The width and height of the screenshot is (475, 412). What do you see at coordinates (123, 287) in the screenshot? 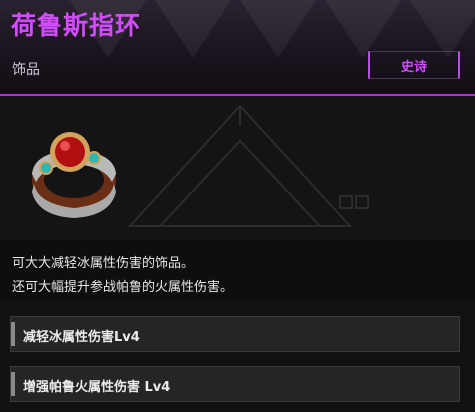
I see `description-line-2: 还可大幅提升参战帕鲁的火属性伤害。` at bounding box center [123, 287].